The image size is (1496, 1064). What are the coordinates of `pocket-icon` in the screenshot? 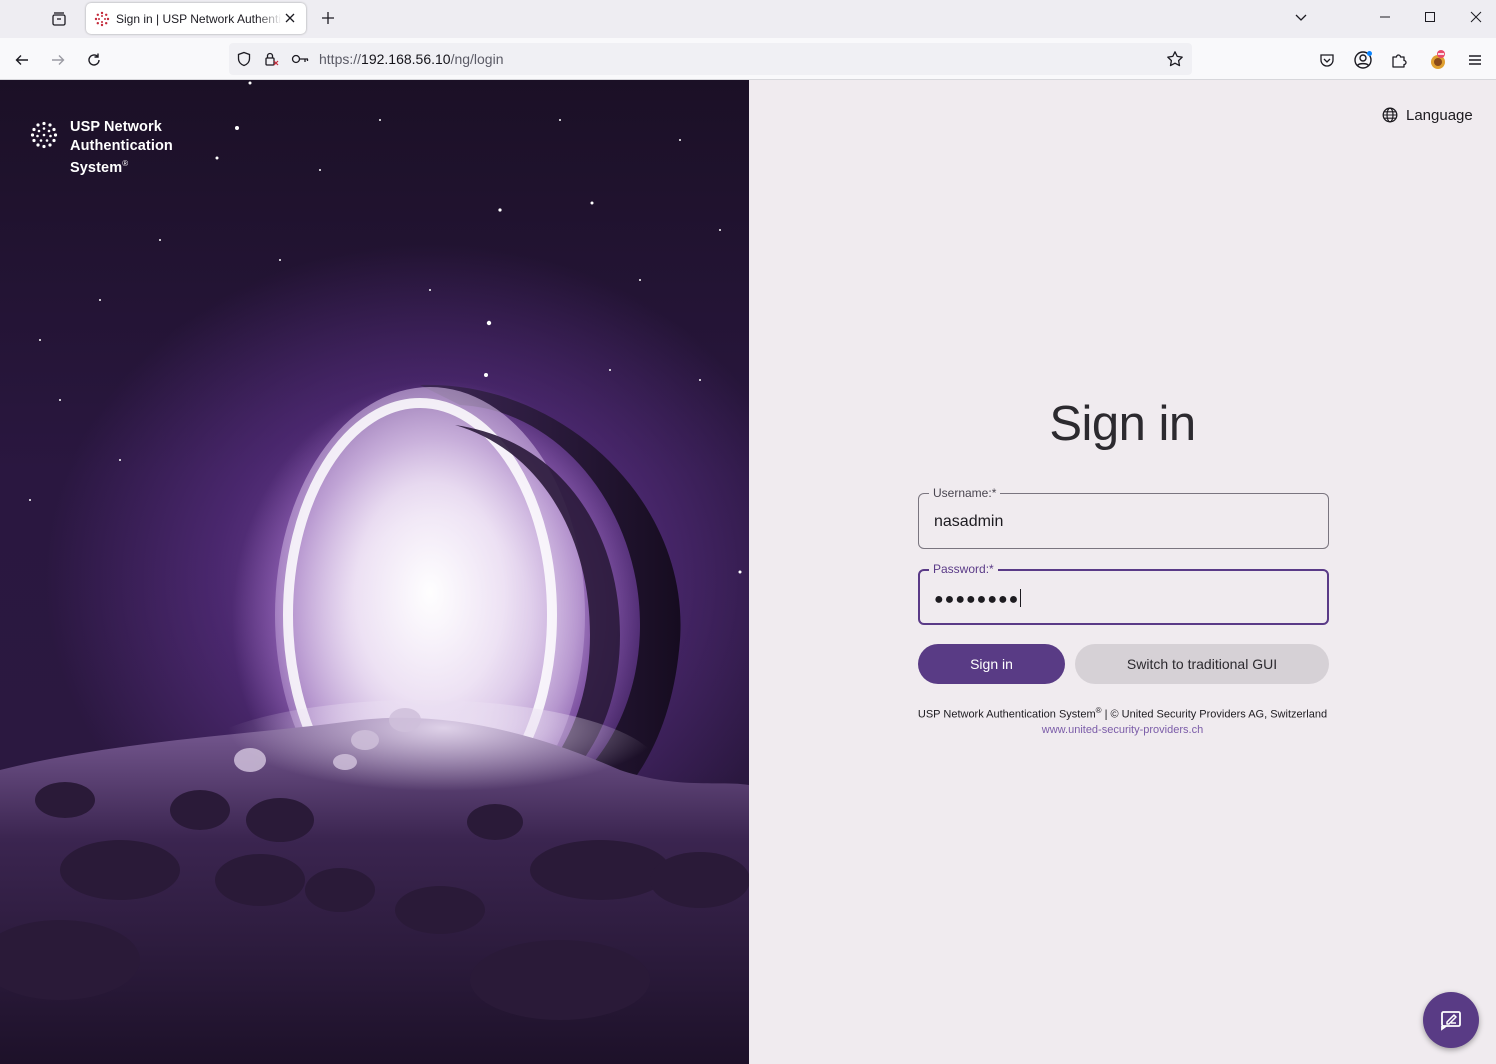 It's located at (1327, 60).